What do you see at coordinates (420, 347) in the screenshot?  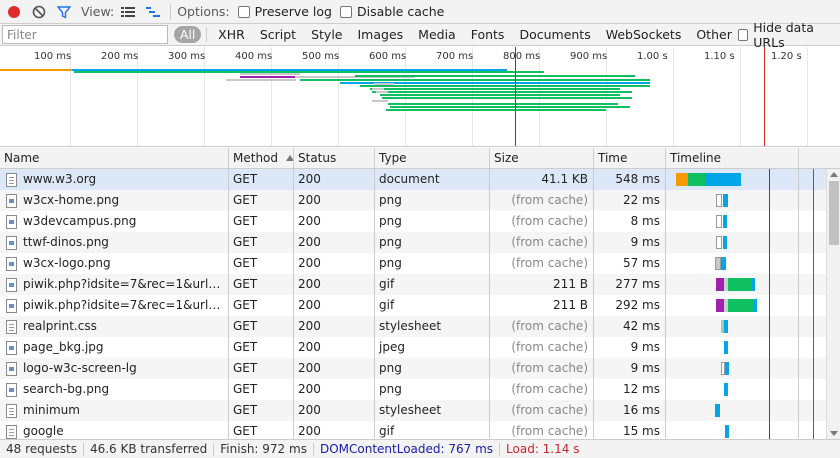 I see `table-row: page_bkg.jpg GET 200 jpeg (from cache) 9 ms` at bounding box center [420, 347].